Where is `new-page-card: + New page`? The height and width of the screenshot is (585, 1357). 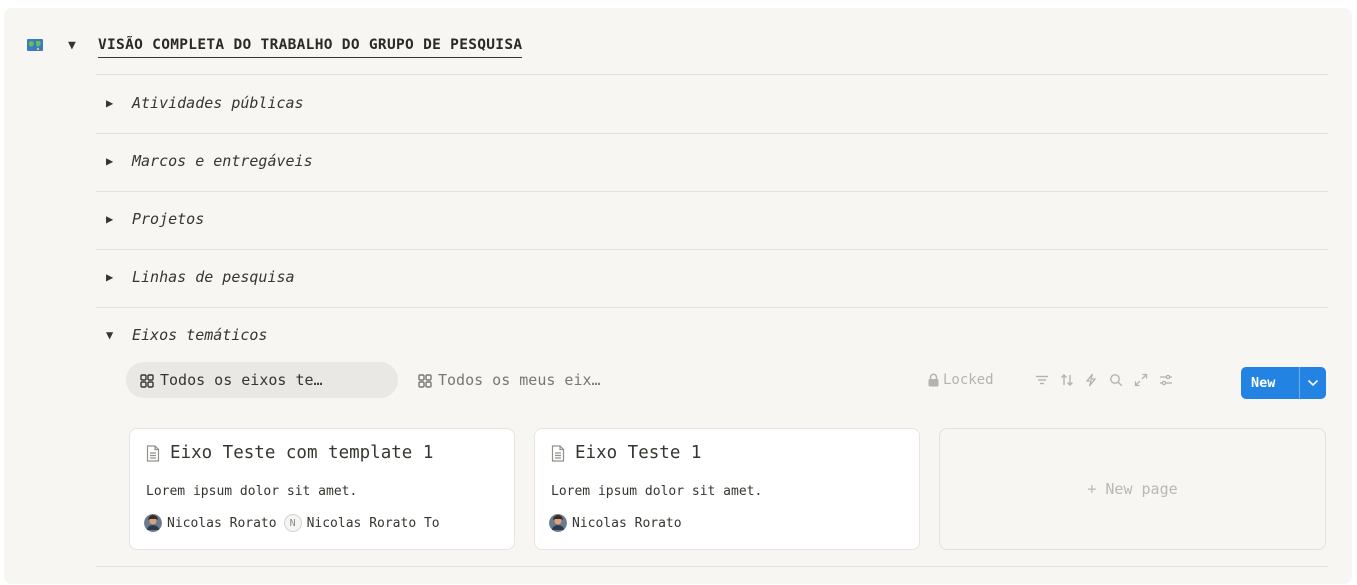 new-page-card: + New page is located at coordinates (1132, 489).